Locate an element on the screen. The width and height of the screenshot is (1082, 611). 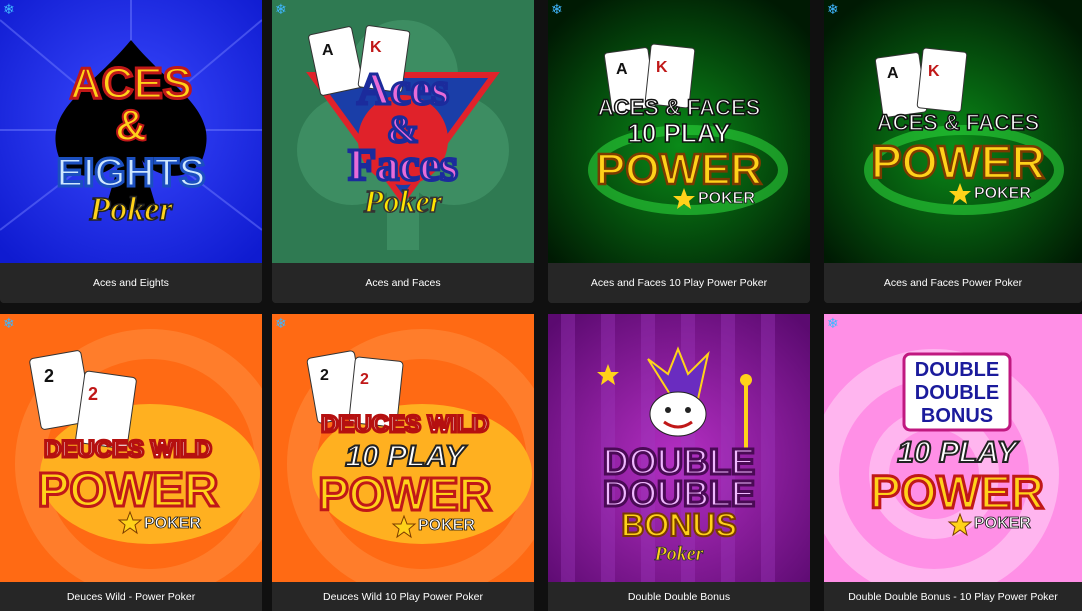
game-thumbnail: ❄ A K ACES & FACES 10 PLAY POWER POKER is located at coordinates (679, 132).